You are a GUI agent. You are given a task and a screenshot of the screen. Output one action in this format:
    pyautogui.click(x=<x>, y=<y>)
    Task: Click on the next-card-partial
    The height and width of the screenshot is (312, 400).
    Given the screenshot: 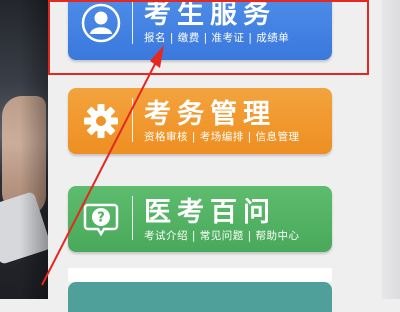 What is the action you would take?
    pyautogui.click(x=200, y=297)
    